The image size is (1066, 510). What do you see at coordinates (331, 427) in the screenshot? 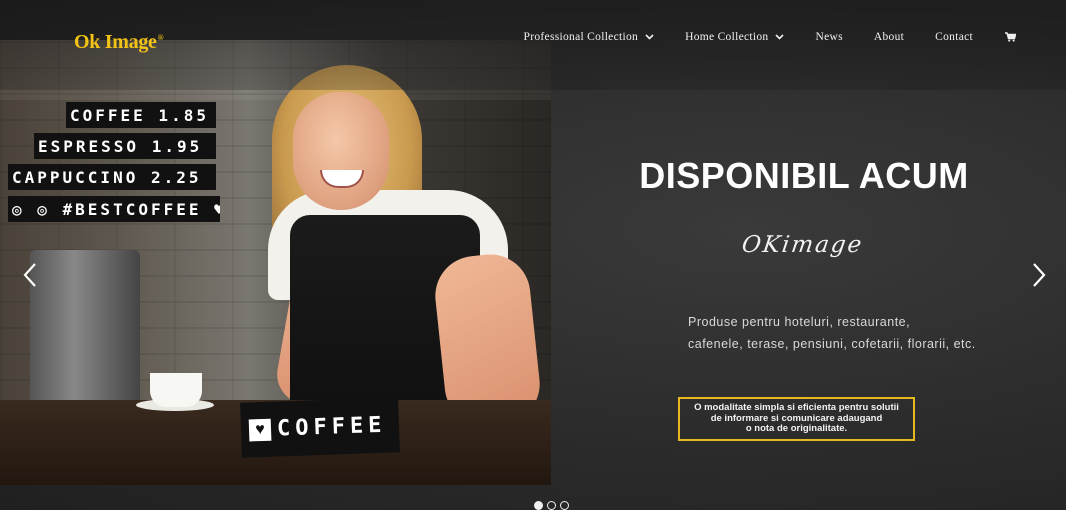
I see `coffee-sign-text: COFFEE` at bounding box center [331, 427].